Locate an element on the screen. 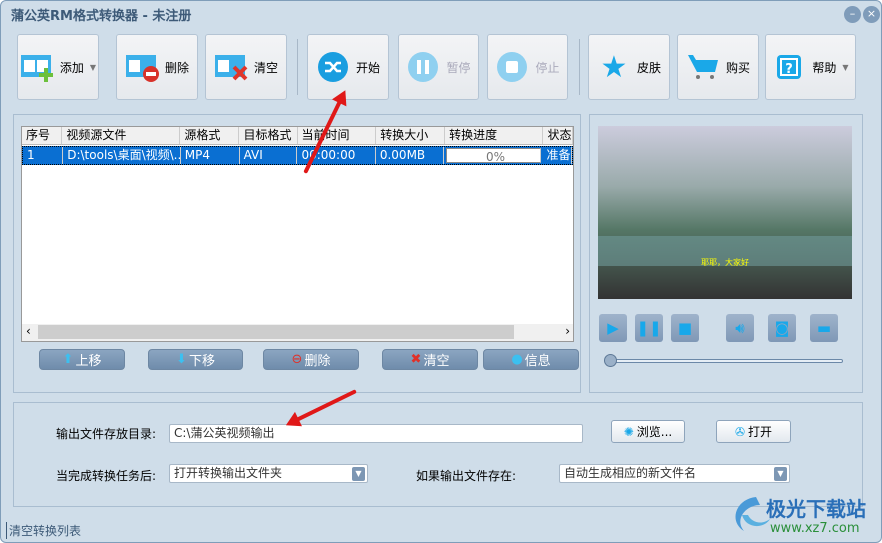 The height and width of the screenshot is (543, 882). after-task-label: 当完成转换任务后: is located at coordinates (106, 476).